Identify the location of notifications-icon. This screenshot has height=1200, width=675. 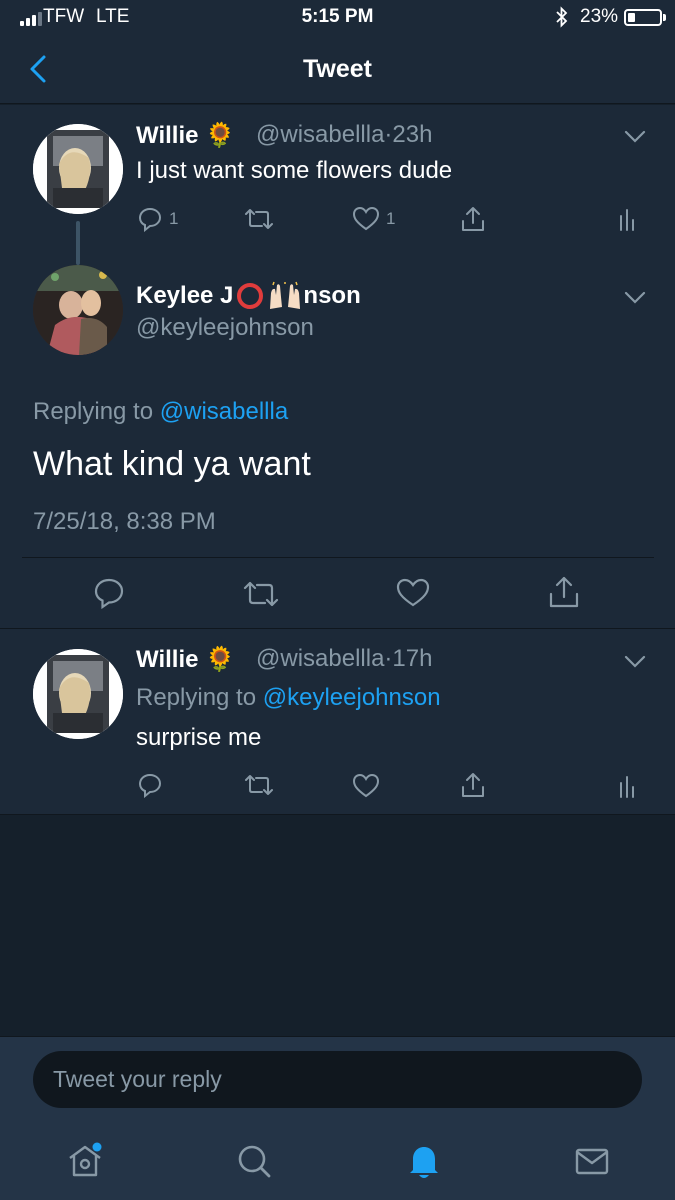
(424, 1161).